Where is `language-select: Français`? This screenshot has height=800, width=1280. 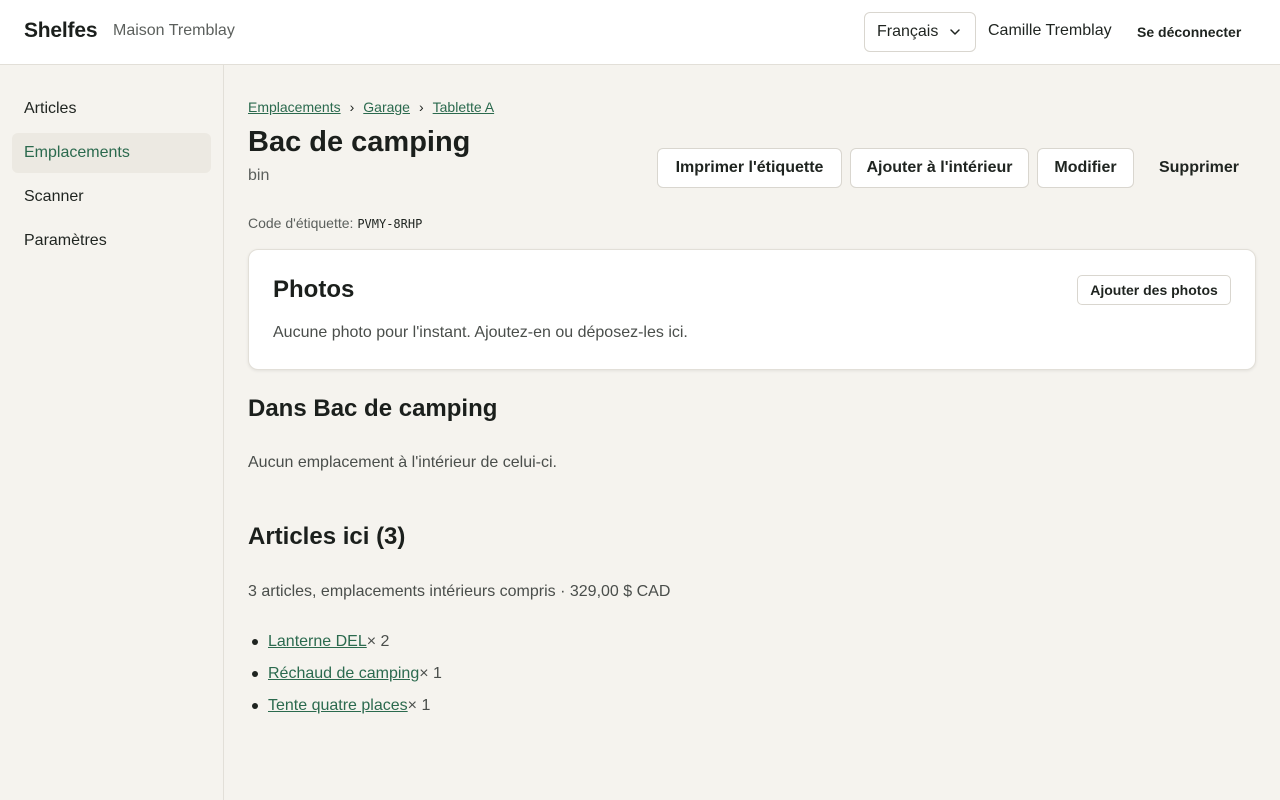
language-select: Français is located at coordinates (920, 32).